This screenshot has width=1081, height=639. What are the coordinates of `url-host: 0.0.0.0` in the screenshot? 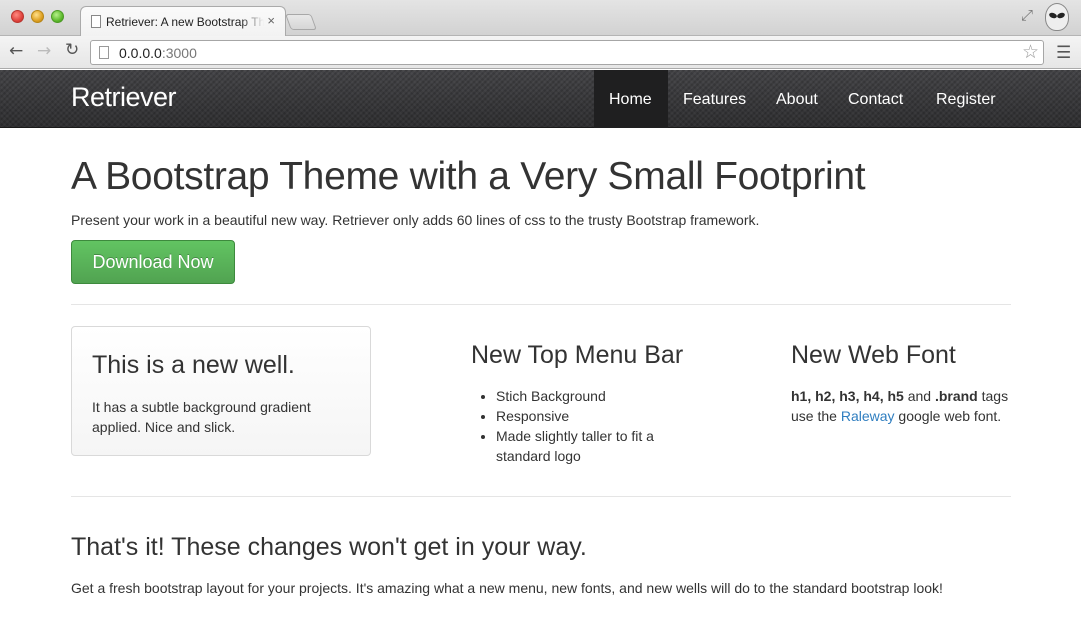 It's located at (140, 53).